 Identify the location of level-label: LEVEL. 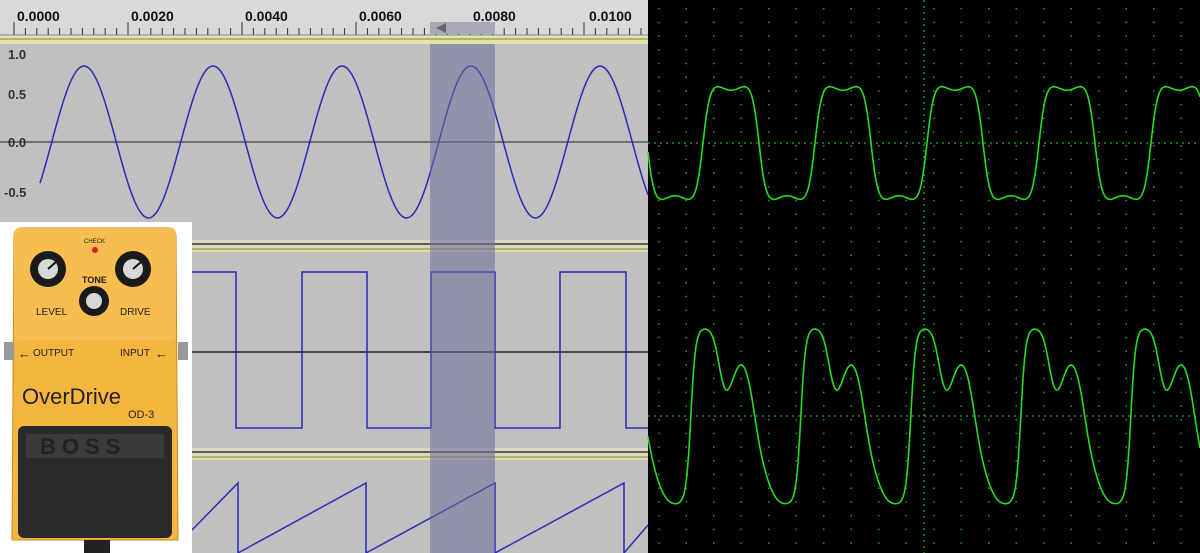
(52, 312).